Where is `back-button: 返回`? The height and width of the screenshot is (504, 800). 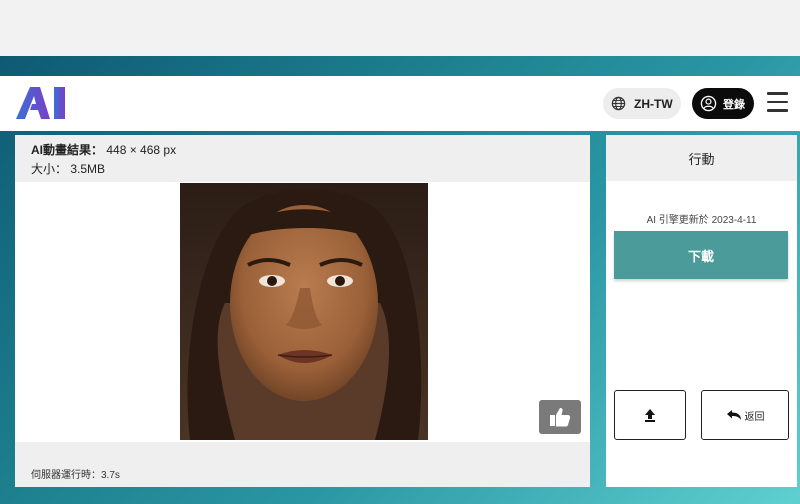 back-button: 返回 is located at coordinates (745, 415).